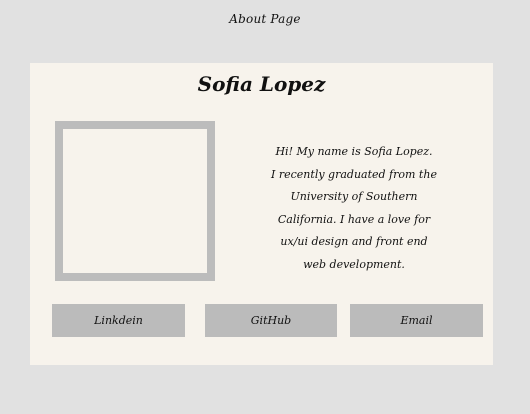 Image resolution: width=530 pixels, height=414 pixels. Describe the element at coordinates (354, 219) in the screenshot. I see `bio-line: California. I have a love for` at that location.